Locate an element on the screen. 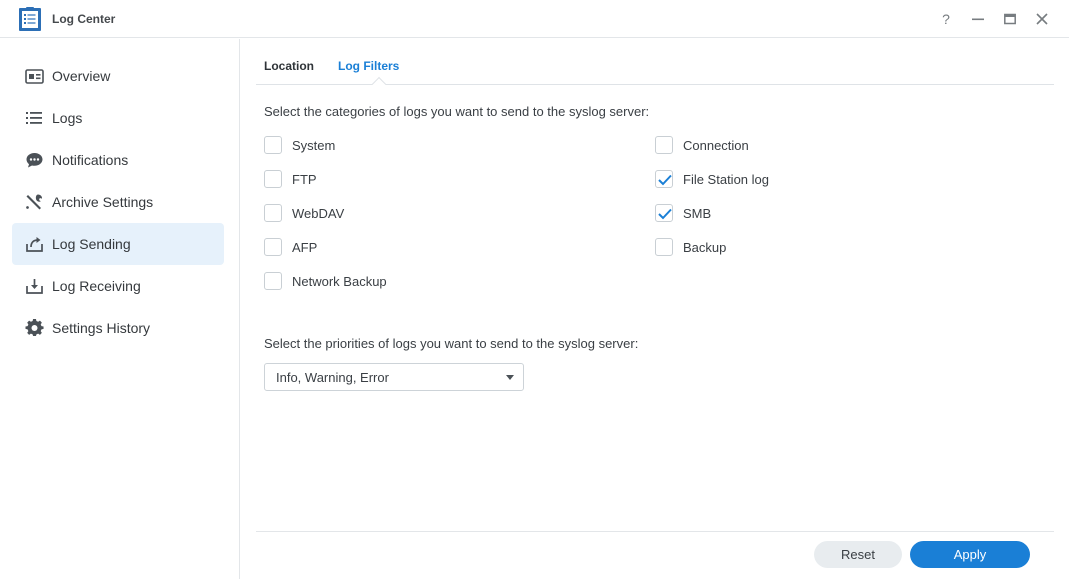  sidebar-item-logs: Logs is located at coordinates (118, 118).